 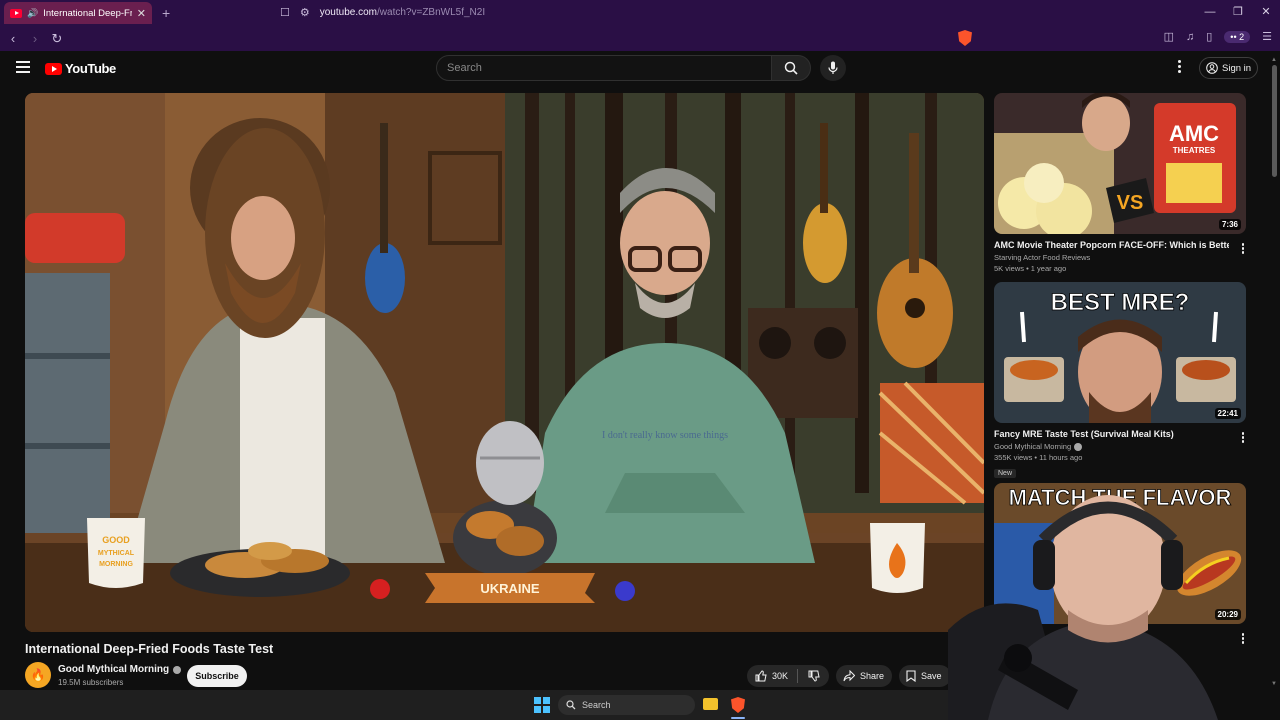 I want to click on thumbnail-art: AMC THEATRES VS, so click(x=1120, y=163).